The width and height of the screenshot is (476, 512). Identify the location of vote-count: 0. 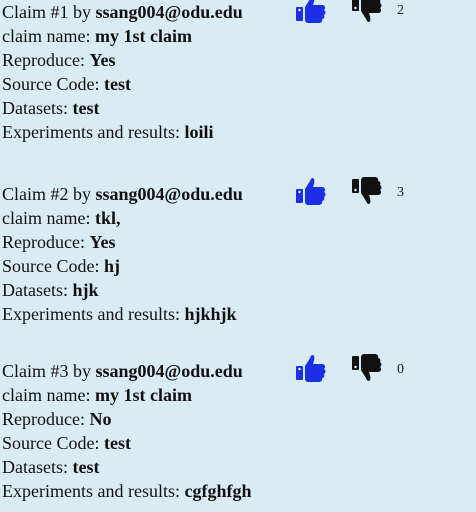
(400, 369).